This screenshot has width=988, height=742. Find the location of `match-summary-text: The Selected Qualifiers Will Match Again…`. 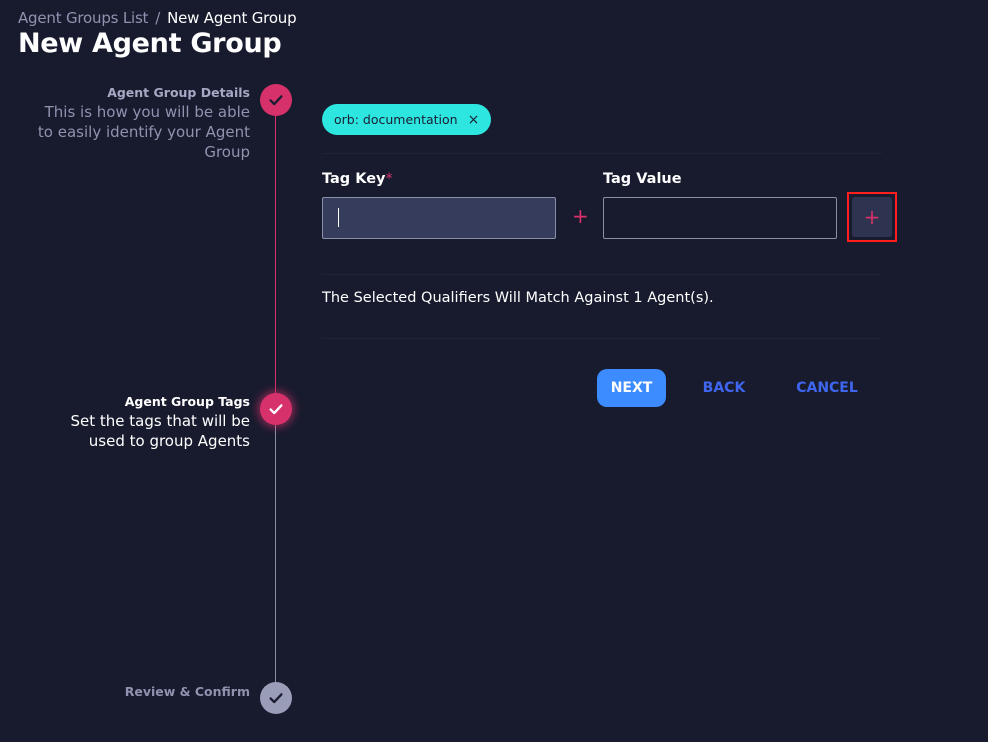

match-summary-text: The Selected Qualifiers Will Match Again… is located at coordinates (518, 298).